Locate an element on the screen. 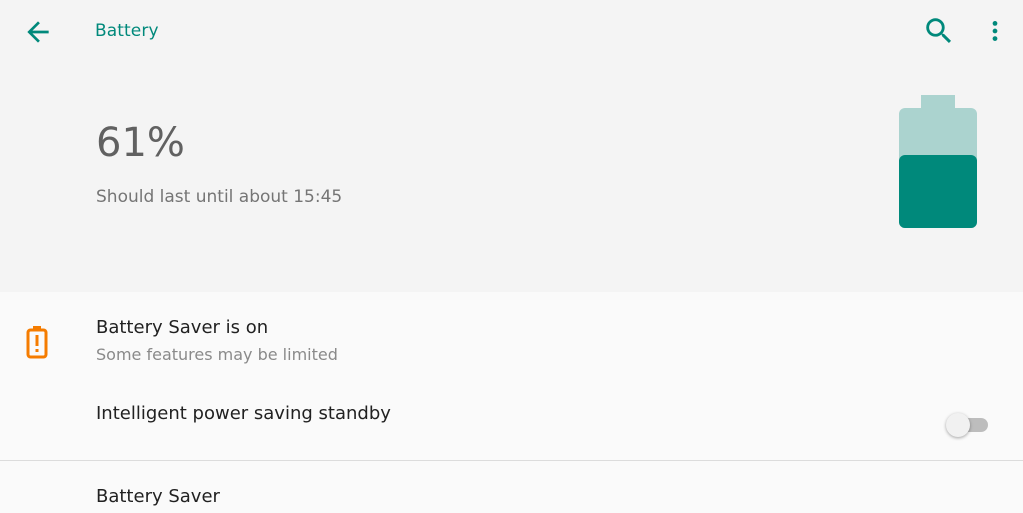 This screenshot has width=1023, height=513. battery-level-icon is located at coordinates (938, 161).